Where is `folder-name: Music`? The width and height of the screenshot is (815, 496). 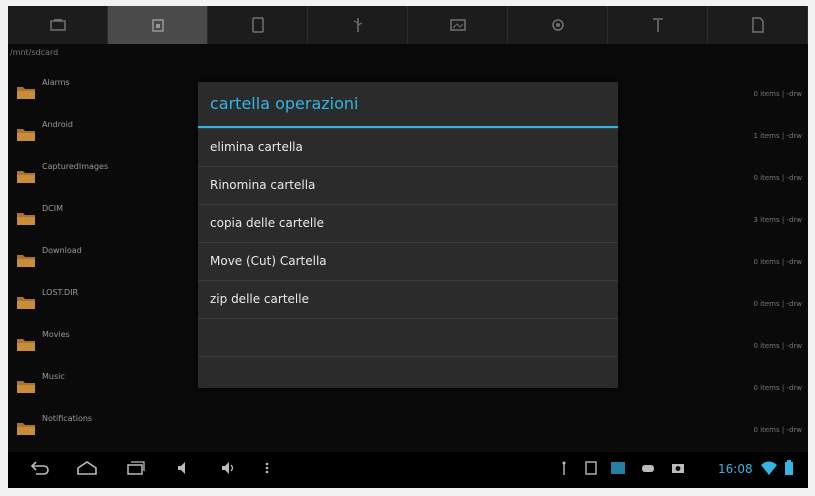
folder-name: Music is located at coordinates (53, 376).